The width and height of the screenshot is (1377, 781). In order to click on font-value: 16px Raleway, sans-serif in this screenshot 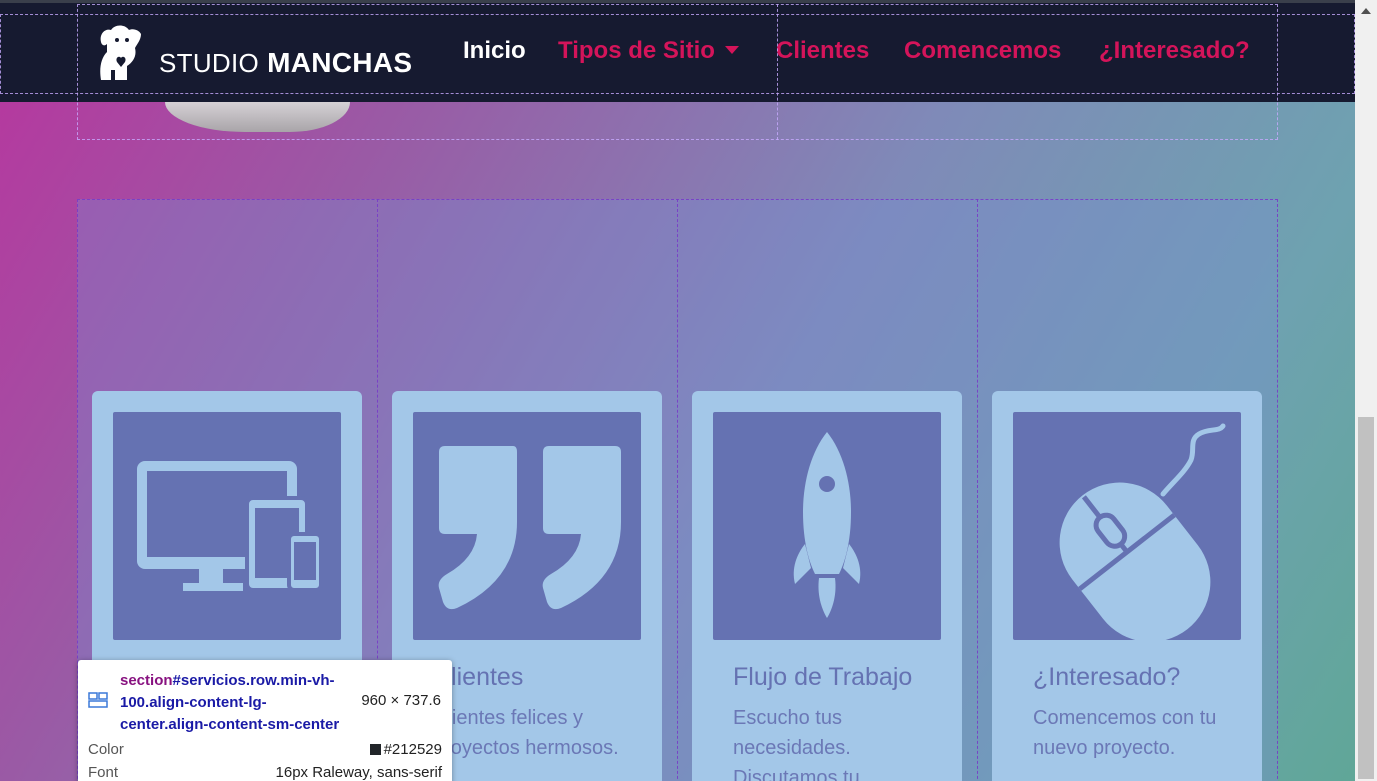, I will do `click(358, 772)`.